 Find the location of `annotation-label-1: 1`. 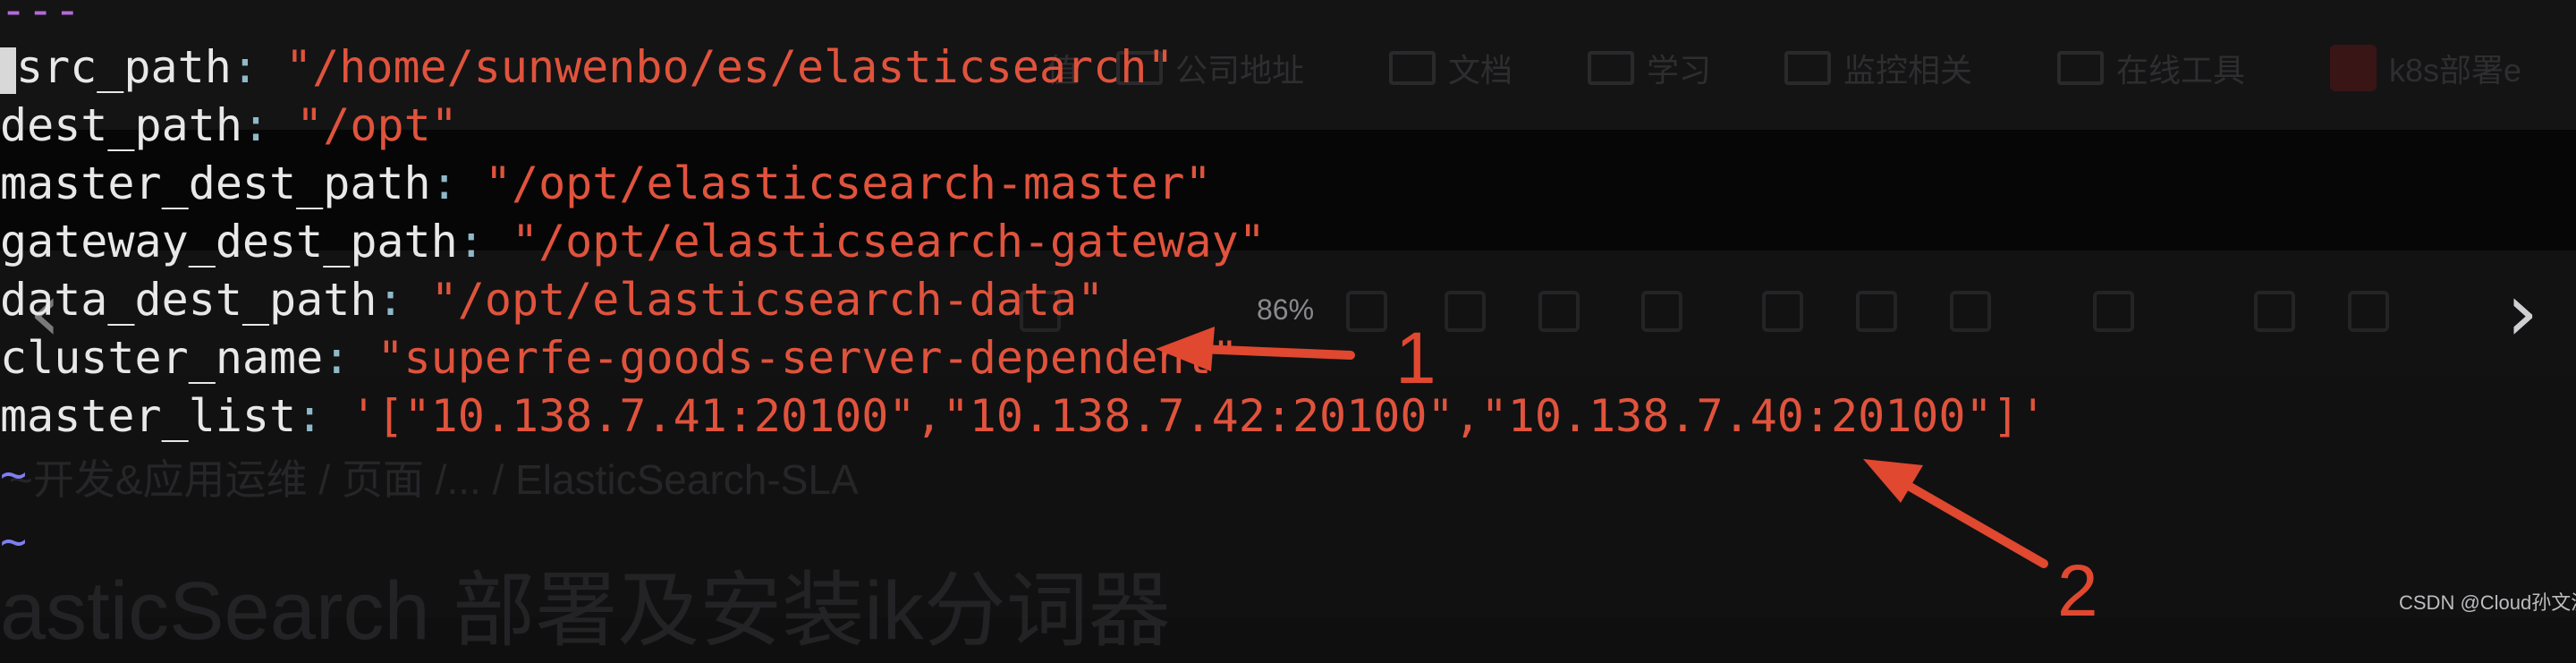

annotation-label-1: 1 is located at coordinates (1415, 358).